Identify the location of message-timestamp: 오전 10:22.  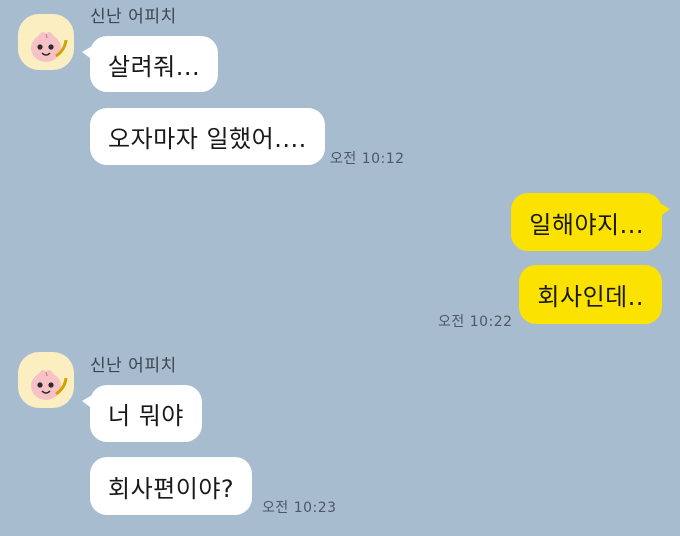
(475, 322).